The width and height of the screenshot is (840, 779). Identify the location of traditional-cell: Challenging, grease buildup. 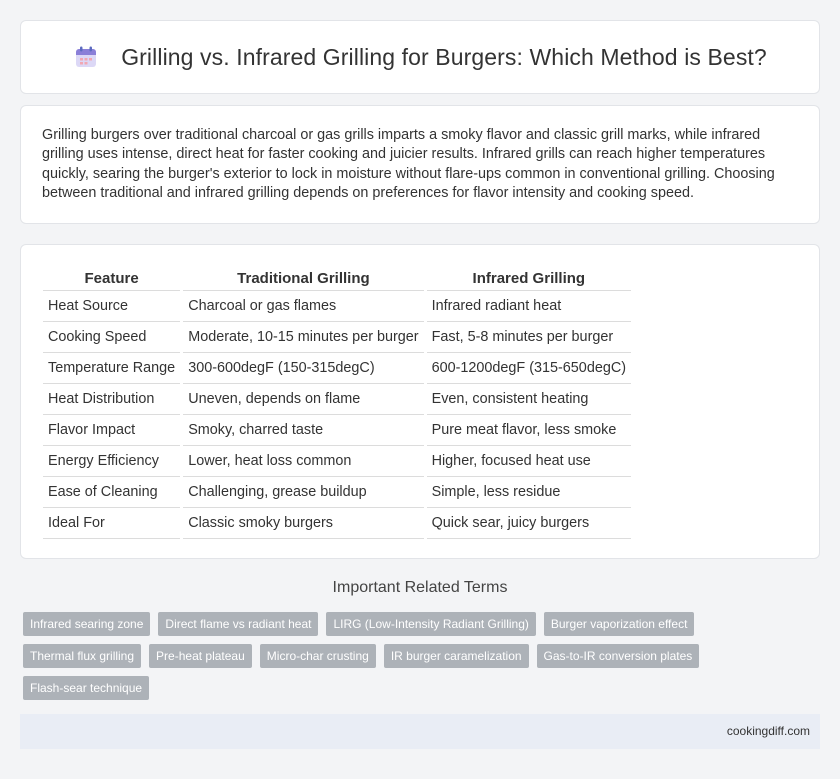
(303, 492).